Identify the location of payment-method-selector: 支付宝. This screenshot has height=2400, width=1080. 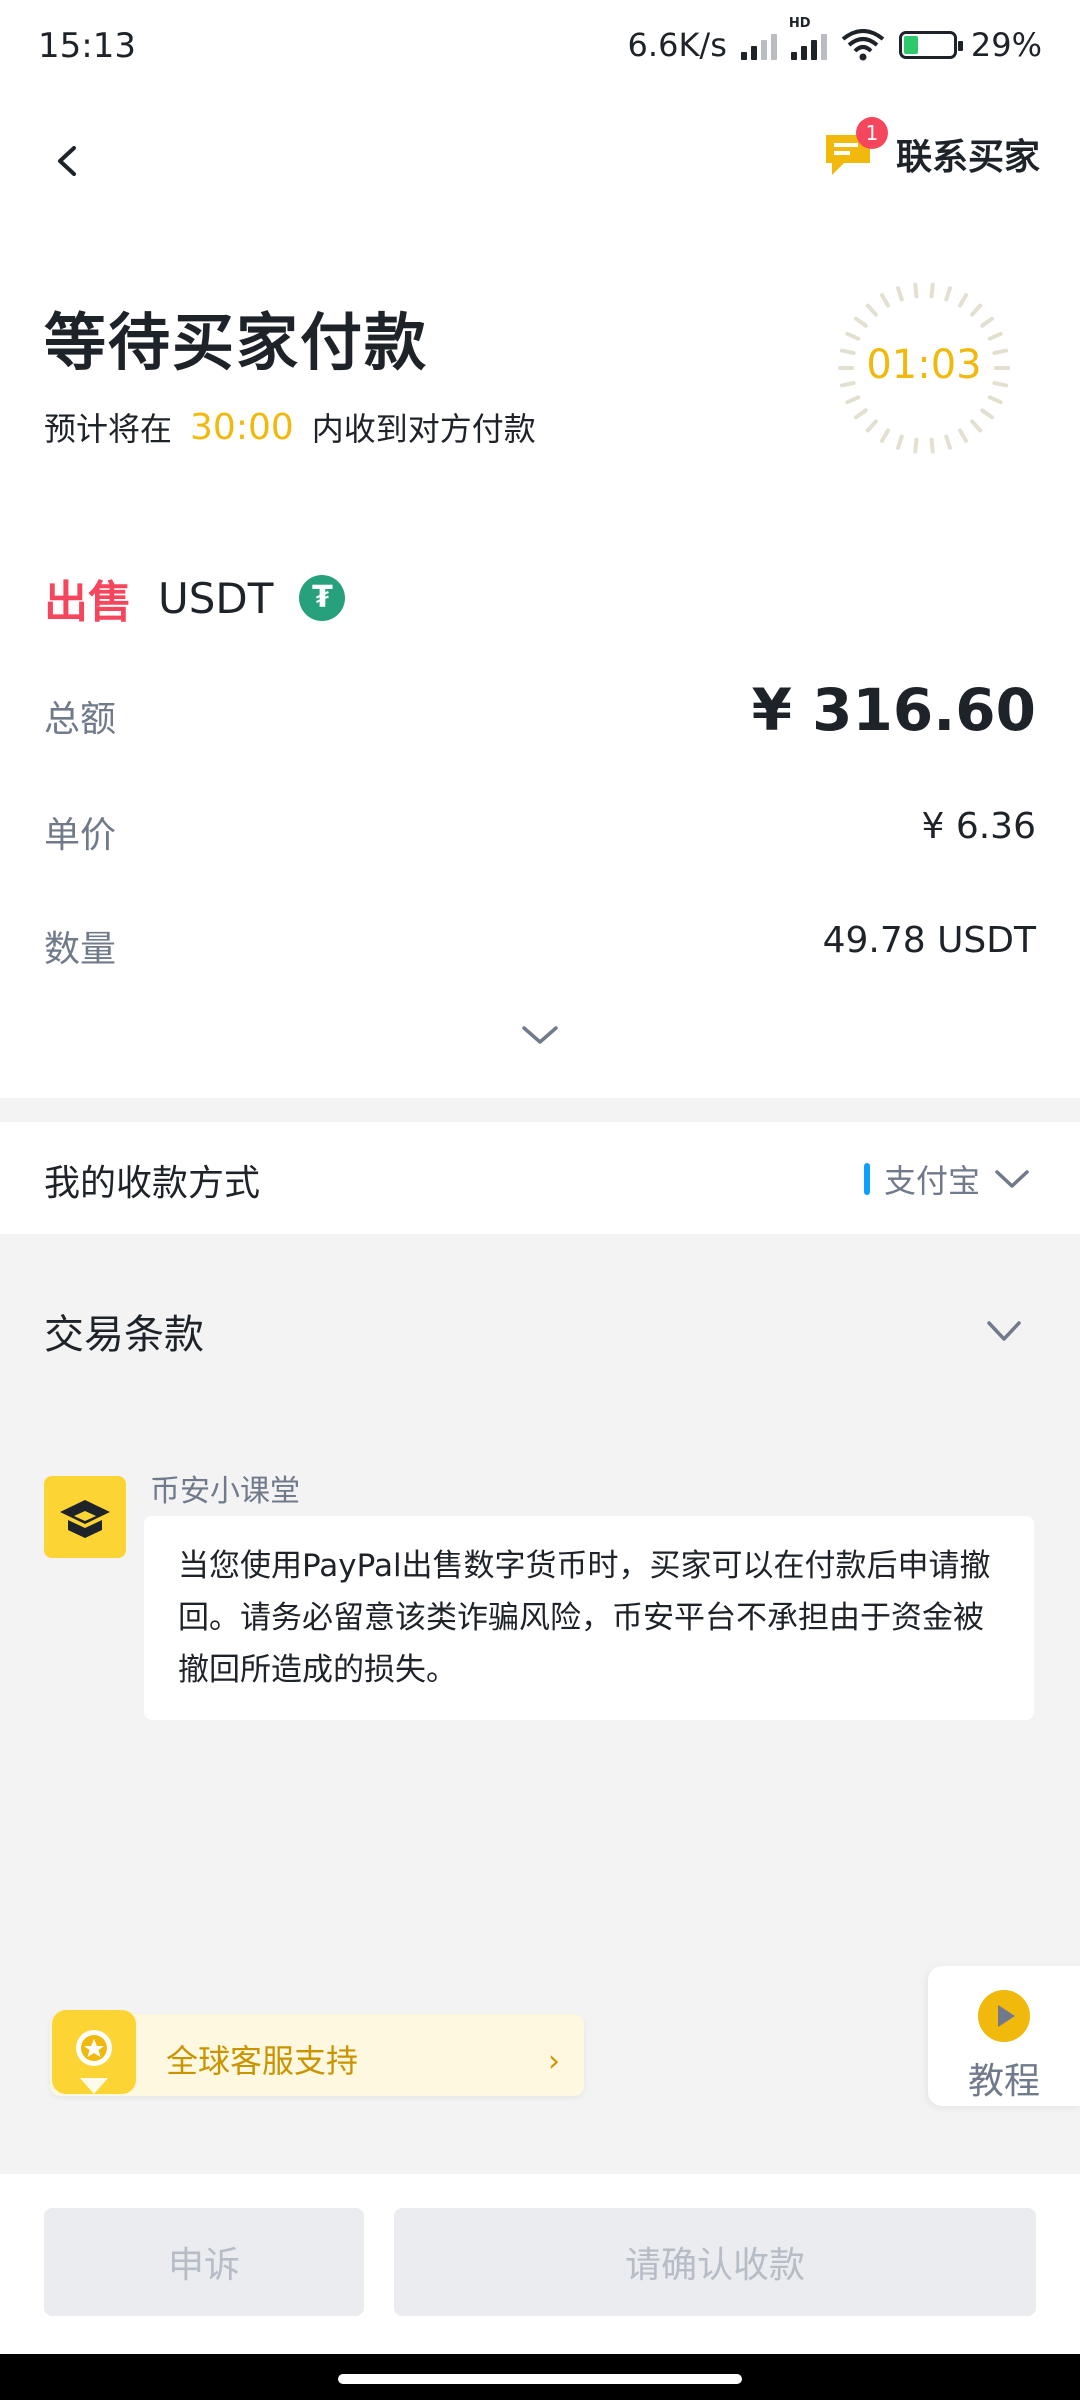
(946, 1179).